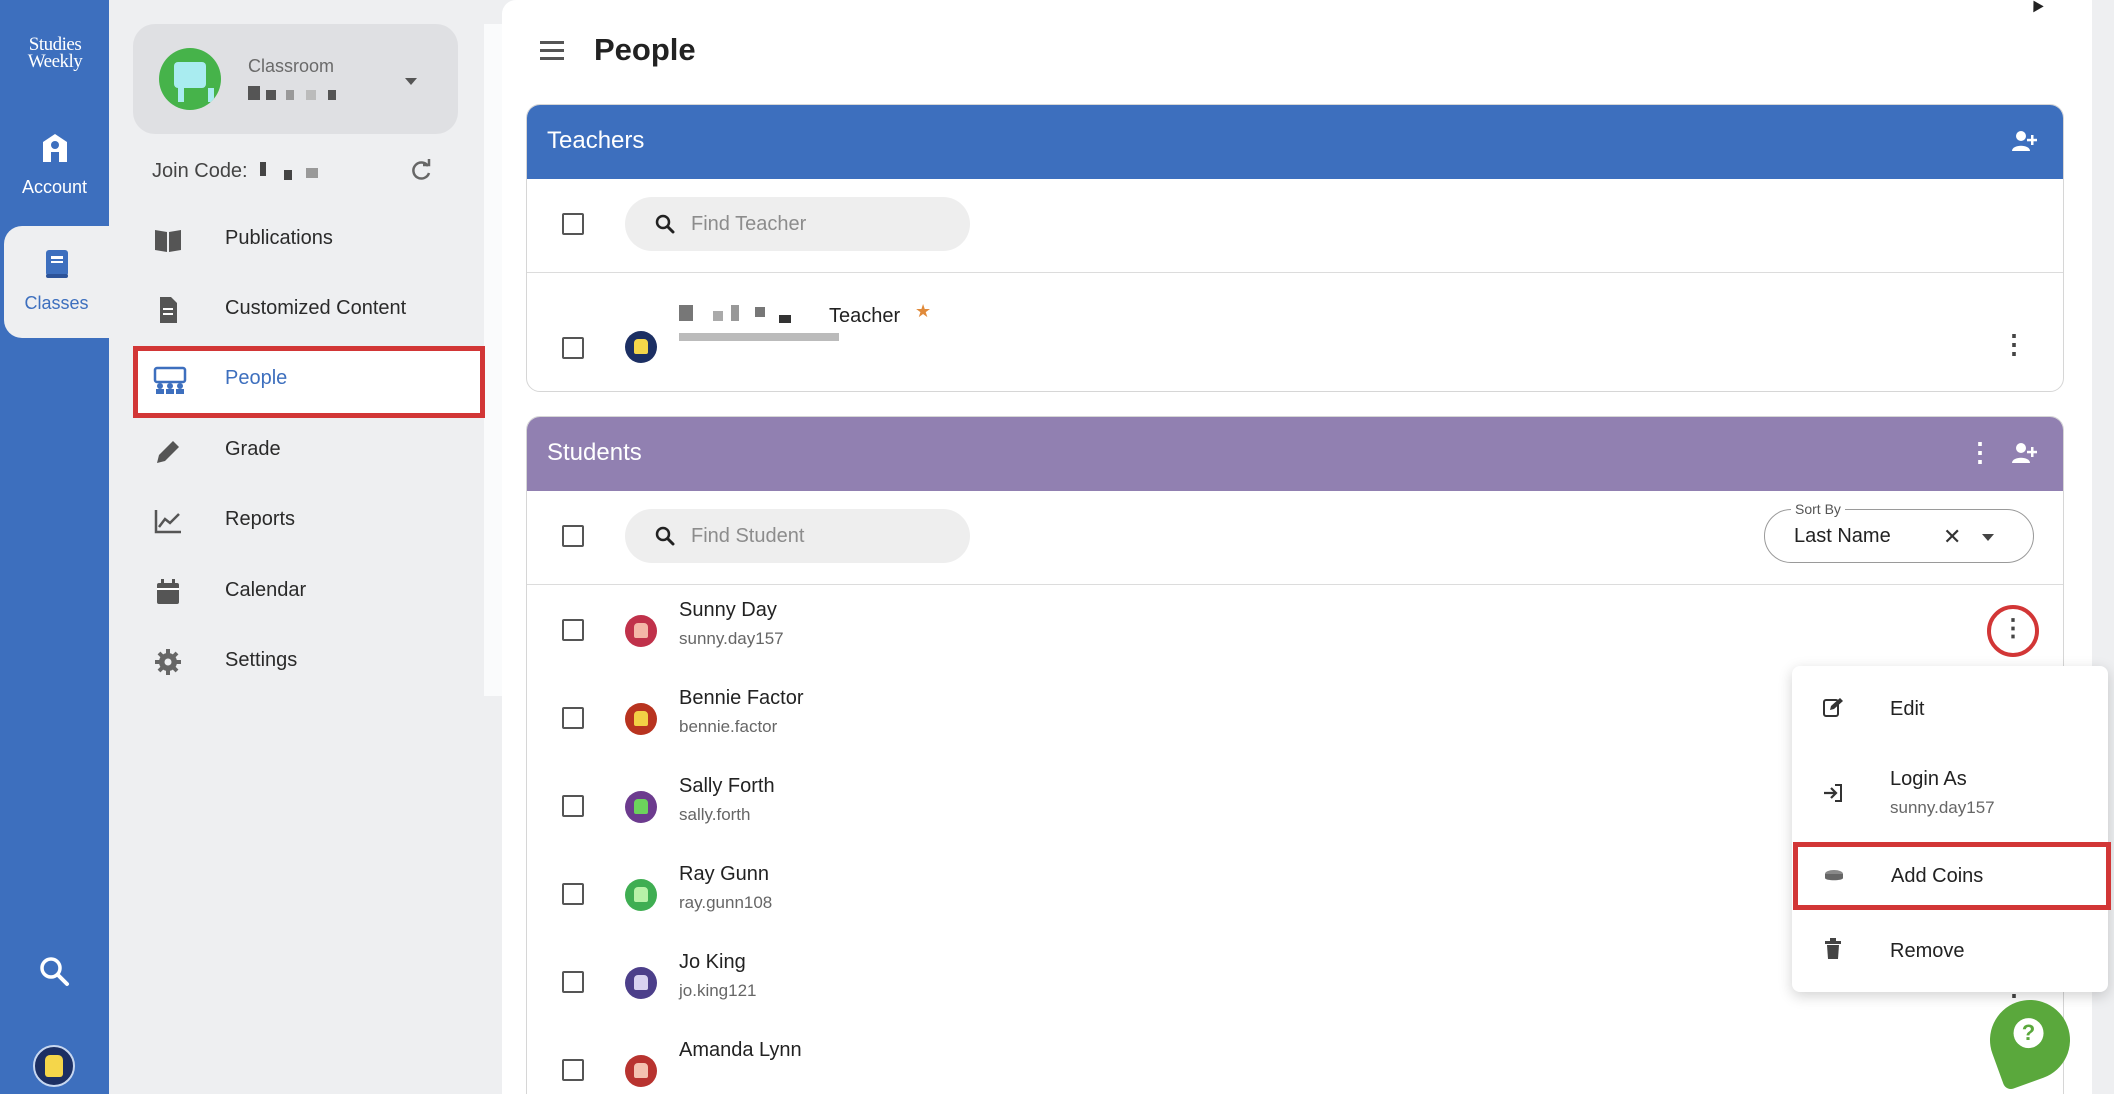 The image size is (2114, 1094). I want to click on student-name: Sally Forth, so click(727, 786).